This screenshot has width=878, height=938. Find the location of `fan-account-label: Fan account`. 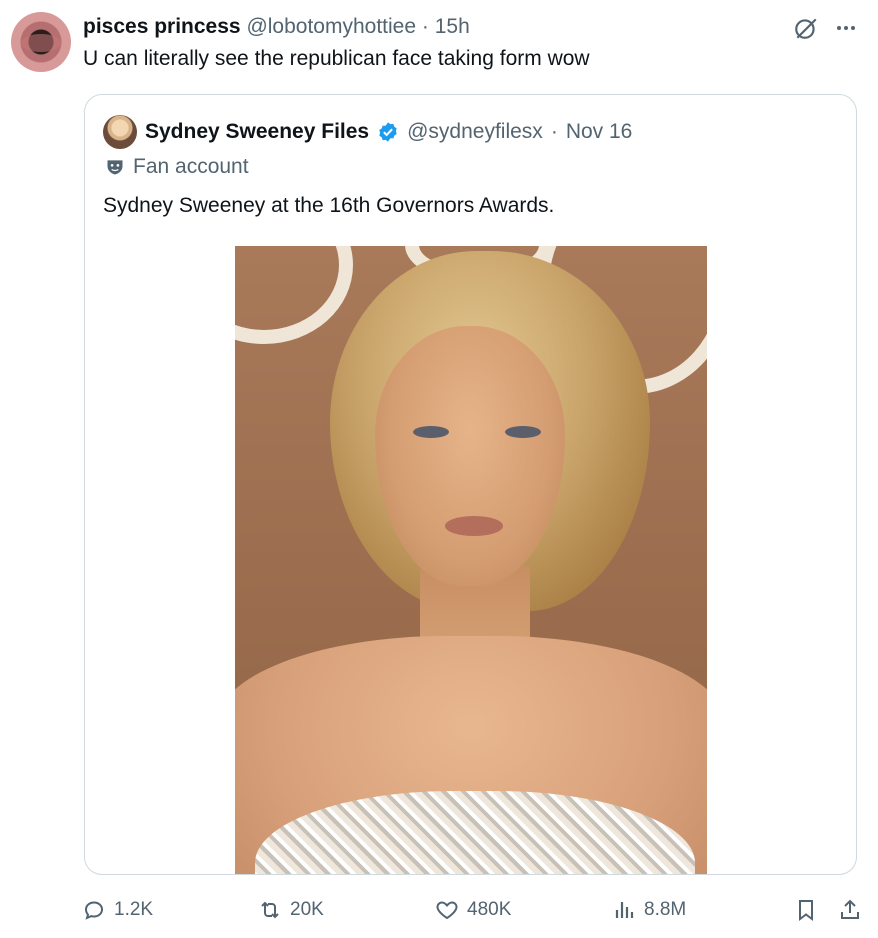

fan-account-label: Fan account is located at coordinates (177, 167).